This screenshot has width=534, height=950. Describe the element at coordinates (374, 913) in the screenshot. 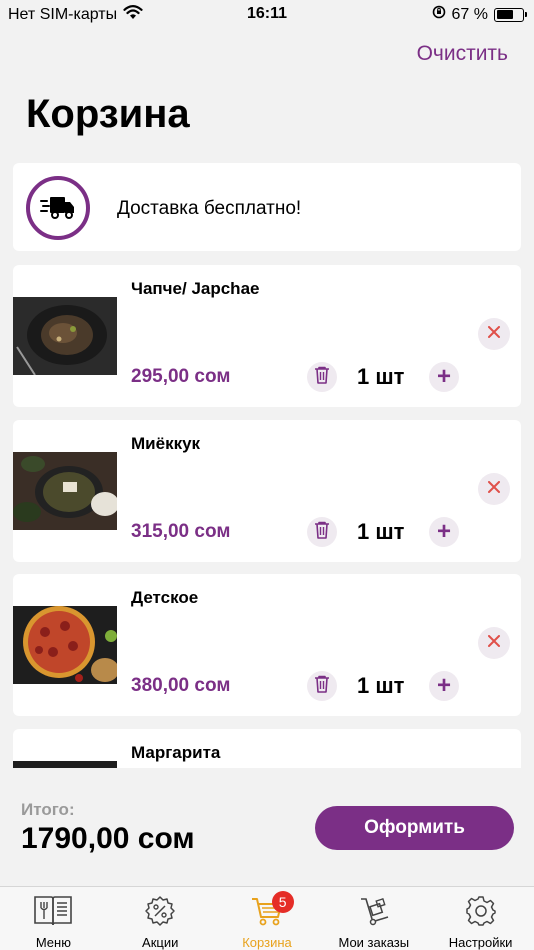

I see `hand-truck-icon` at that location.